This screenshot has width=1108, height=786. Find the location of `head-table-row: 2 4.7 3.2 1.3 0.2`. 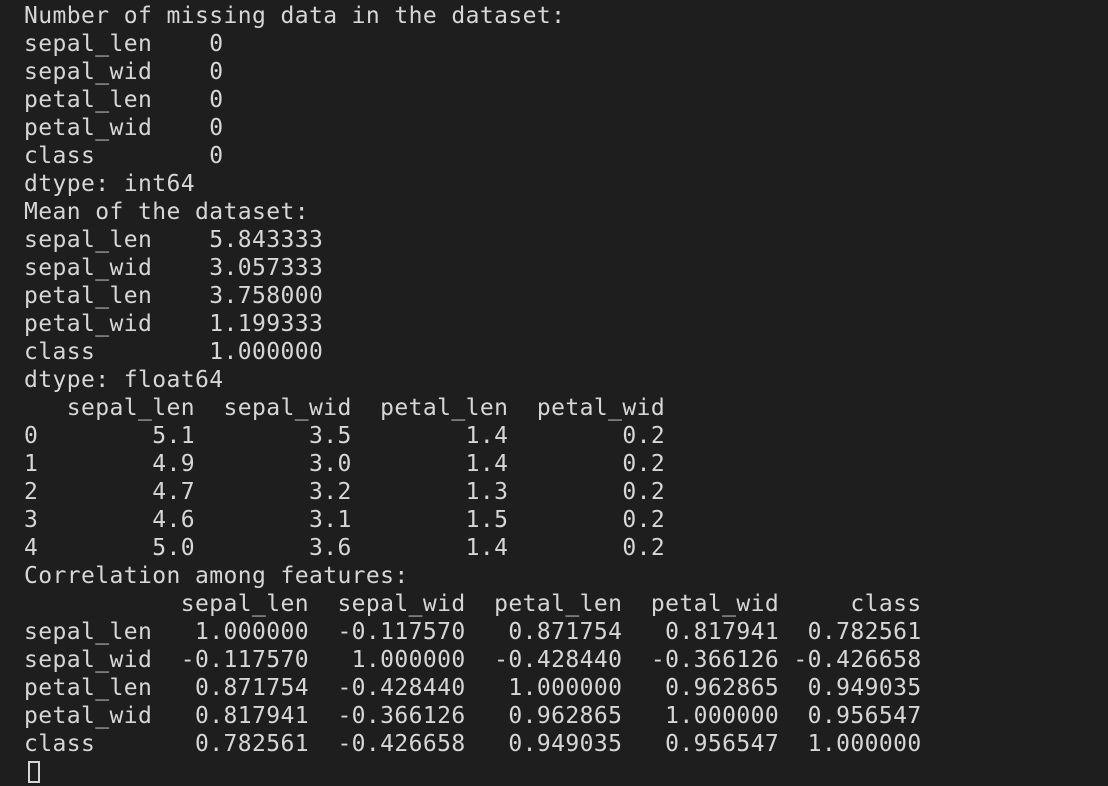

head-table-row: 2 4.7 3.2 1.3 0.2 is located at coordinates (345, 492).